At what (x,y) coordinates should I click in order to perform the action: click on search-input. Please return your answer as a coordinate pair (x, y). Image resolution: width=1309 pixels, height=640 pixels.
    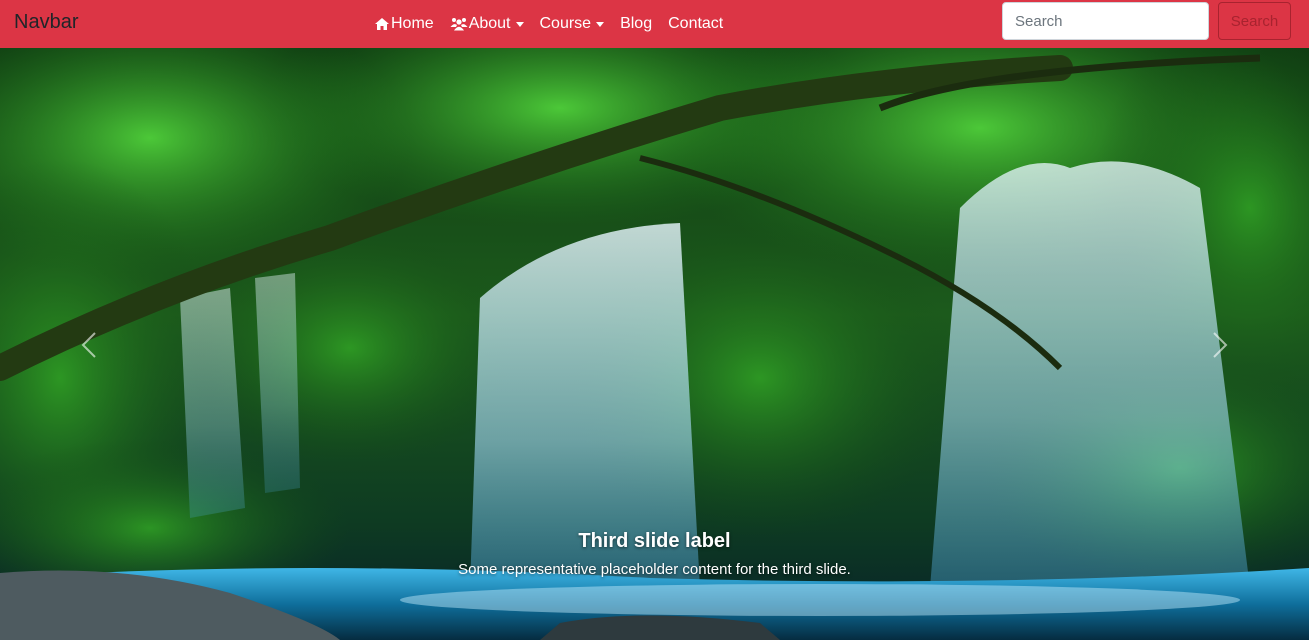
    Looking at the image, I should click on (1105, 21).